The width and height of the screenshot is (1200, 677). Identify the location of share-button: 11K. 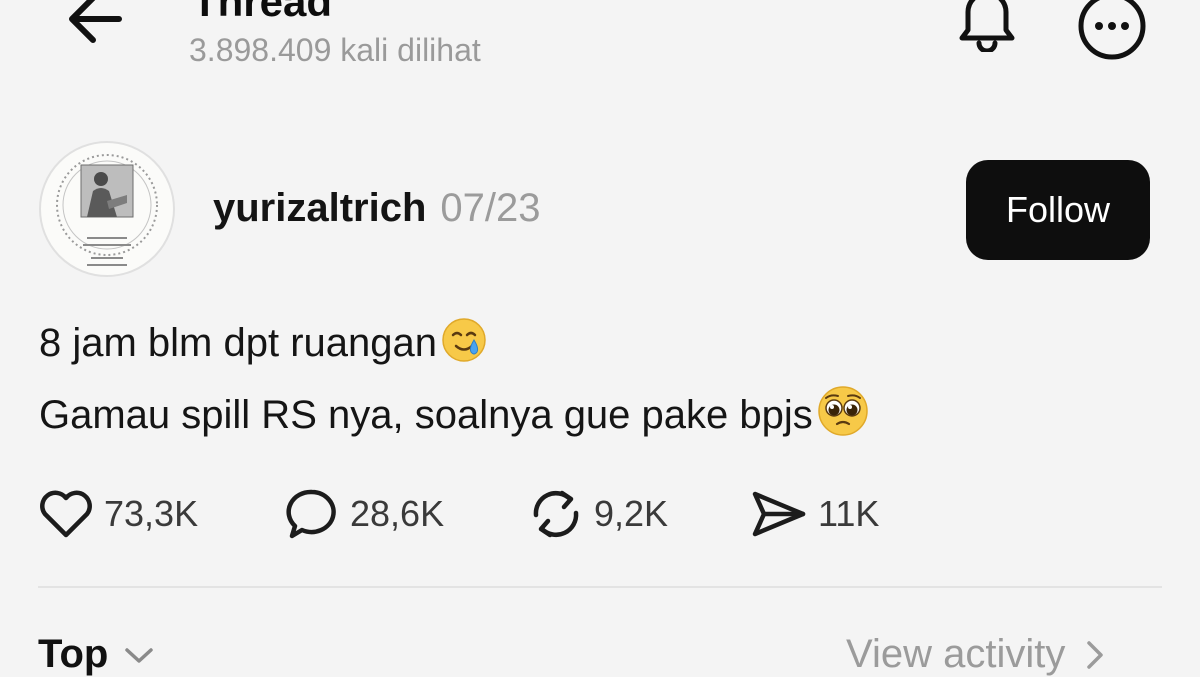
(814, 514).